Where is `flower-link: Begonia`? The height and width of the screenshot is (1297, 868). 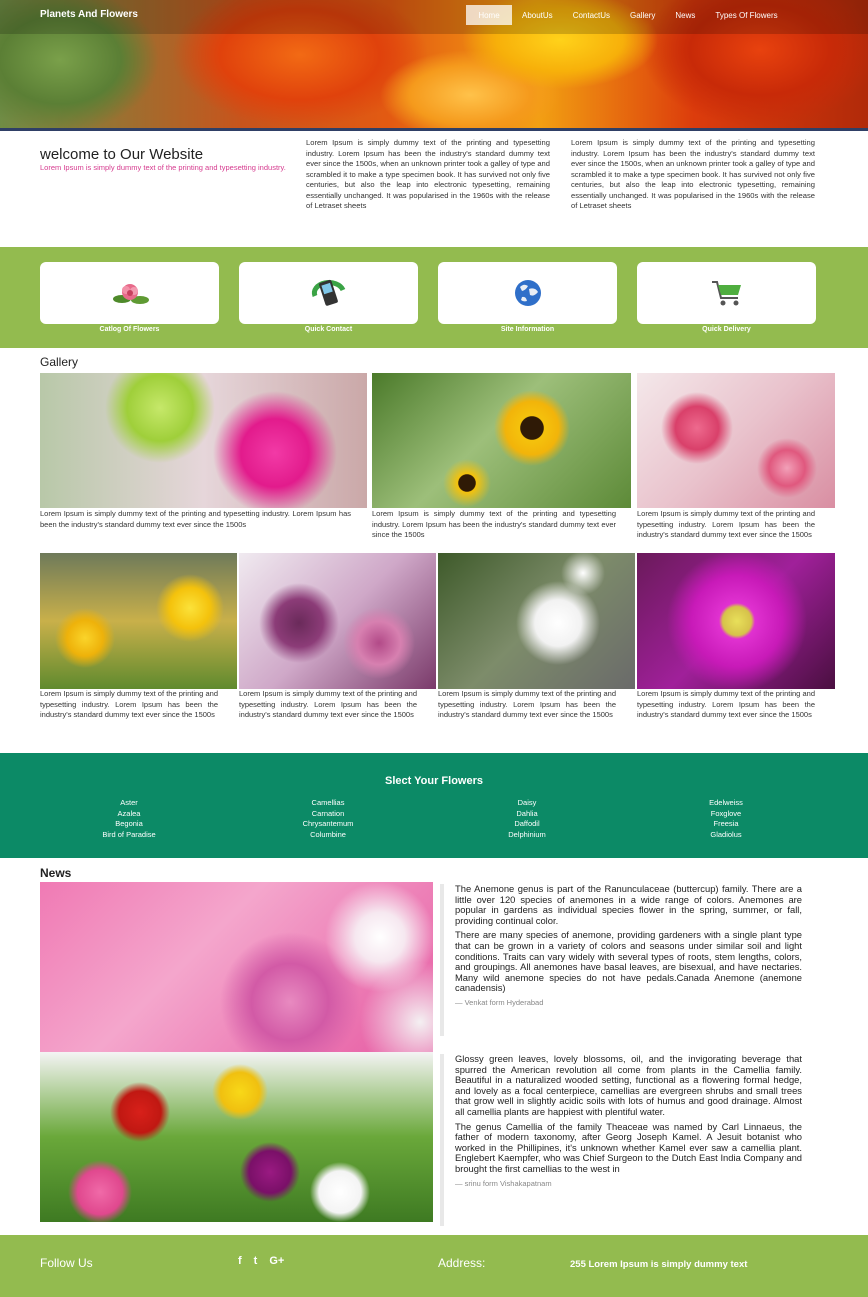 flower-link: Begonia is located at coordinates (129, 824).